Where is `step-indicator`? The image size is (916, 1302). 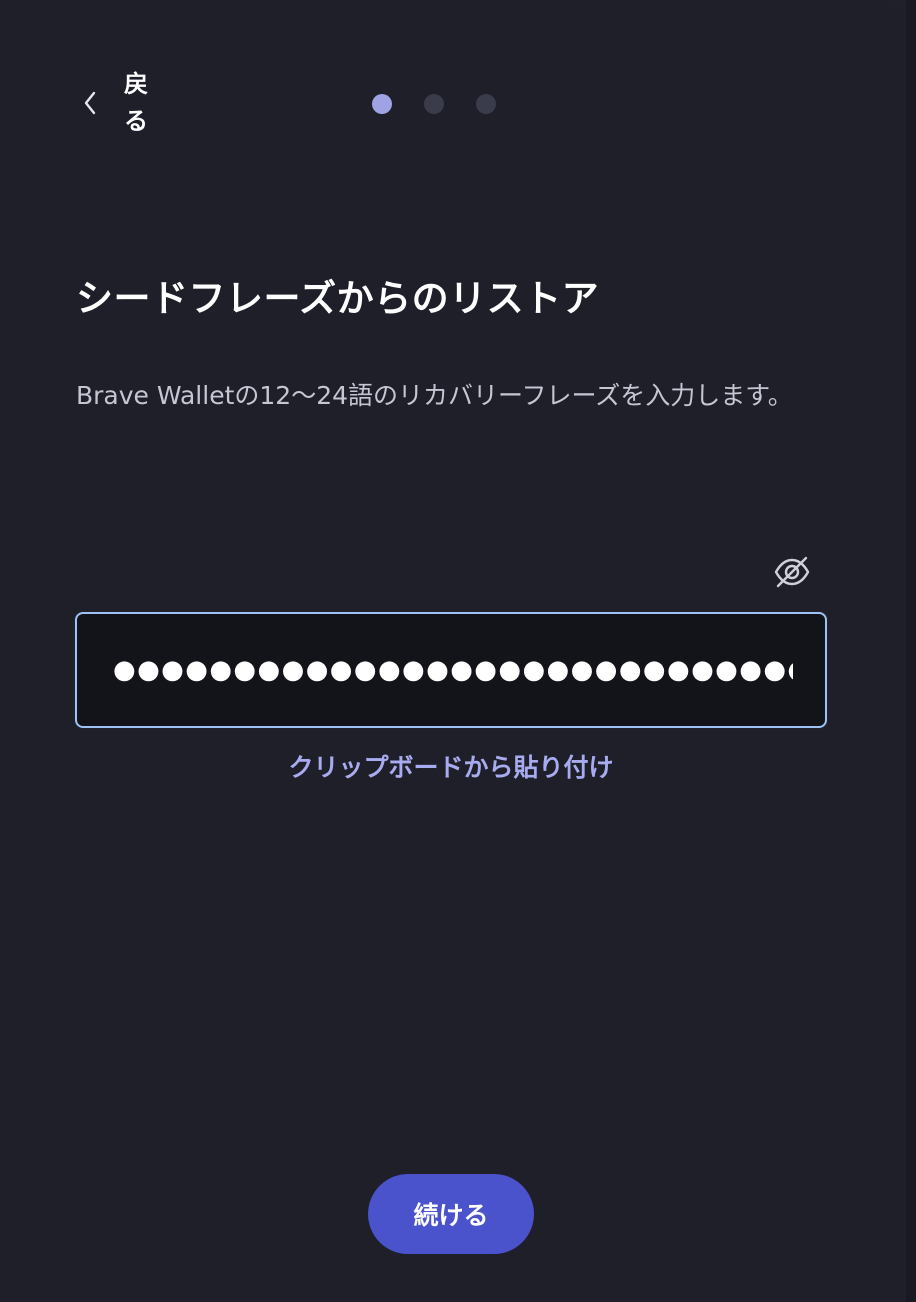 step-indicator is located at coordinates (434, 104).